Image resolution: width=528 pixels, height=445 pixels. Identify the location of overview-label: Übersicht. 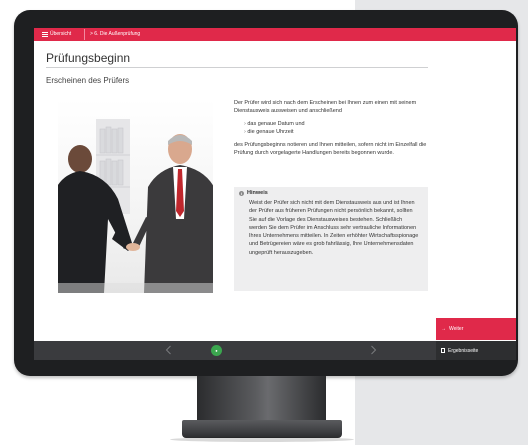
(61, 34).